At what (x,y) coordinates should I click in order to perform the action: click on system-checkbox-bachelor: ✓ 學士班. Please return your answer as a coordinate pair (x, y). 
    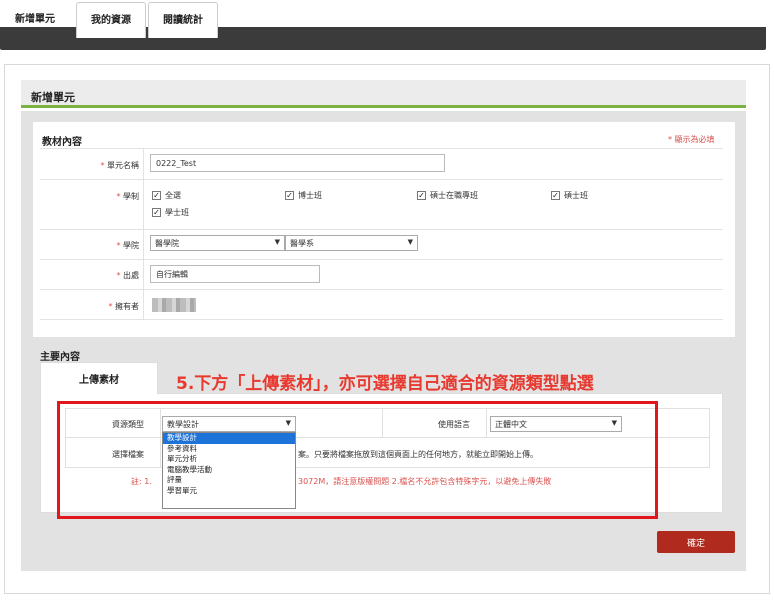
    Looking at the image, I should click on (170, 212).